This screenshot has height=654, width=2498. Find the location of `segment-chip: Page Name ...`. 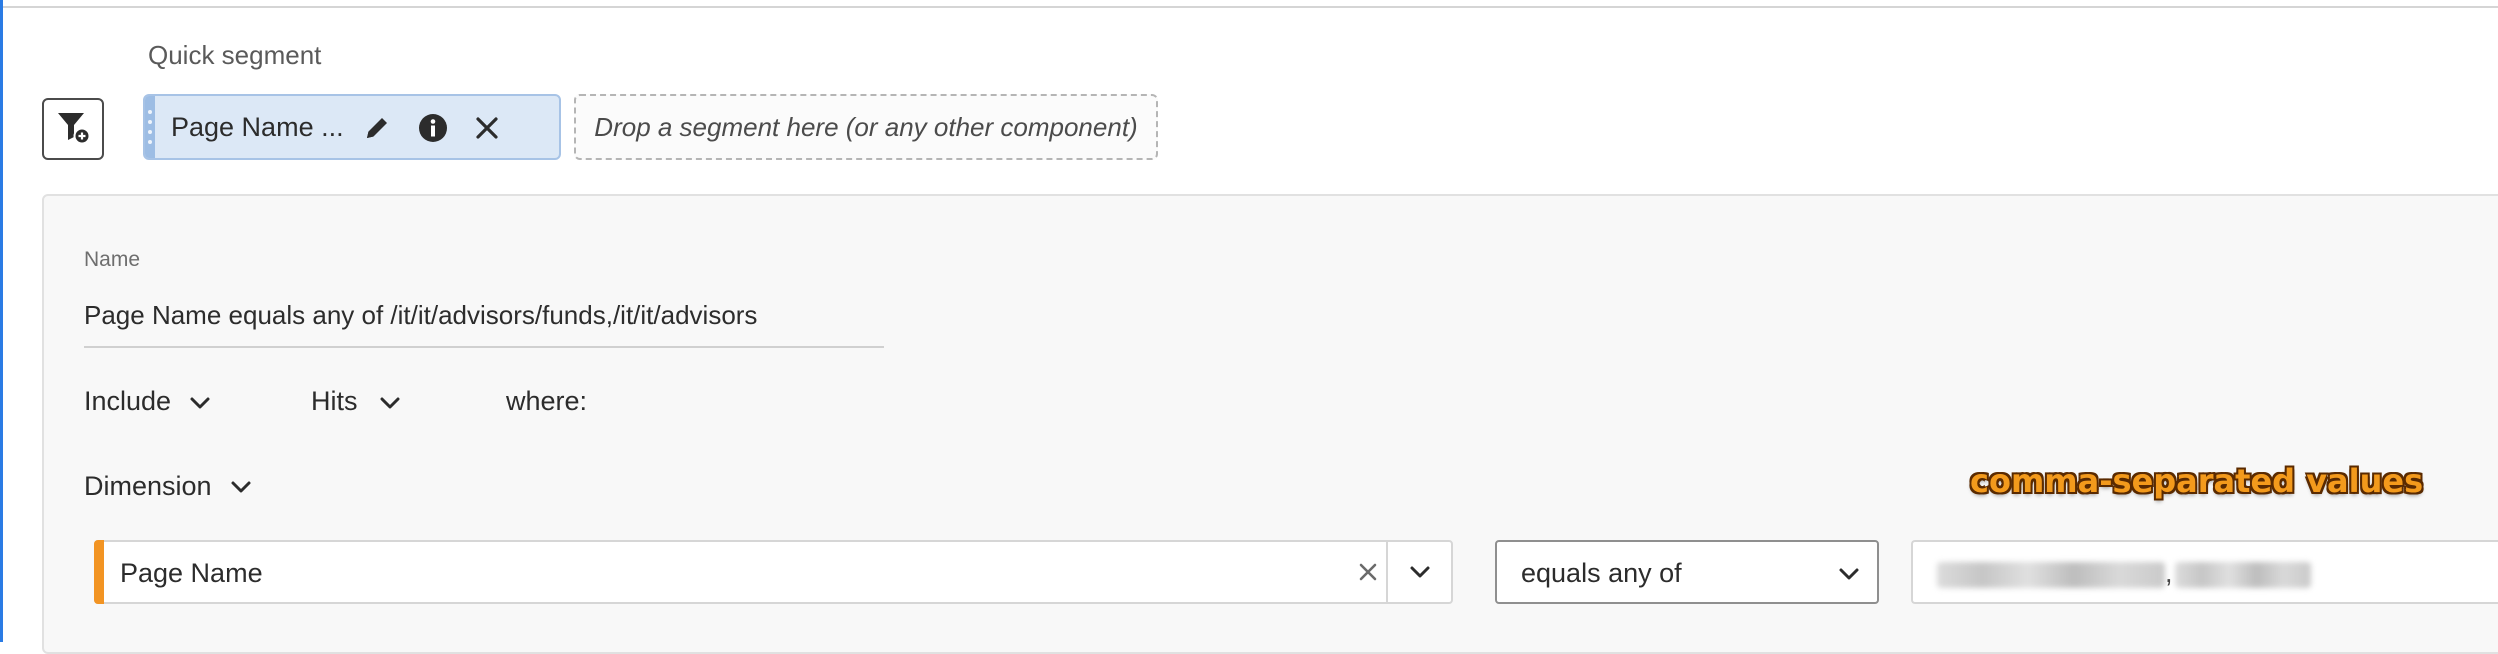

segment-chip: Page Name ... is located at coordinates (352, 127).